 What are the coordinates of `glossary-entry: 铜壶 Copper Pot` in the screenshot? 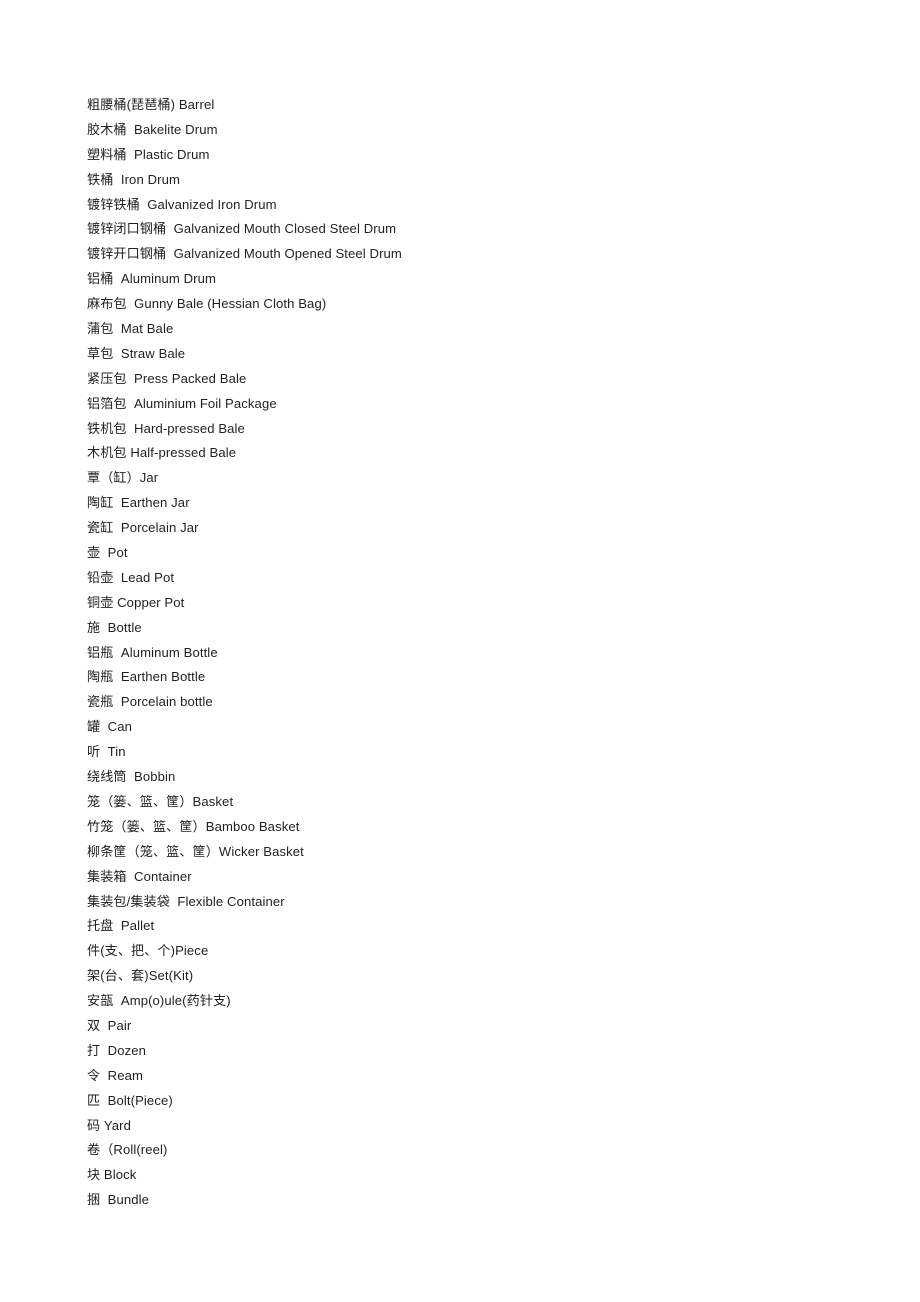 It's located at (136, 602).